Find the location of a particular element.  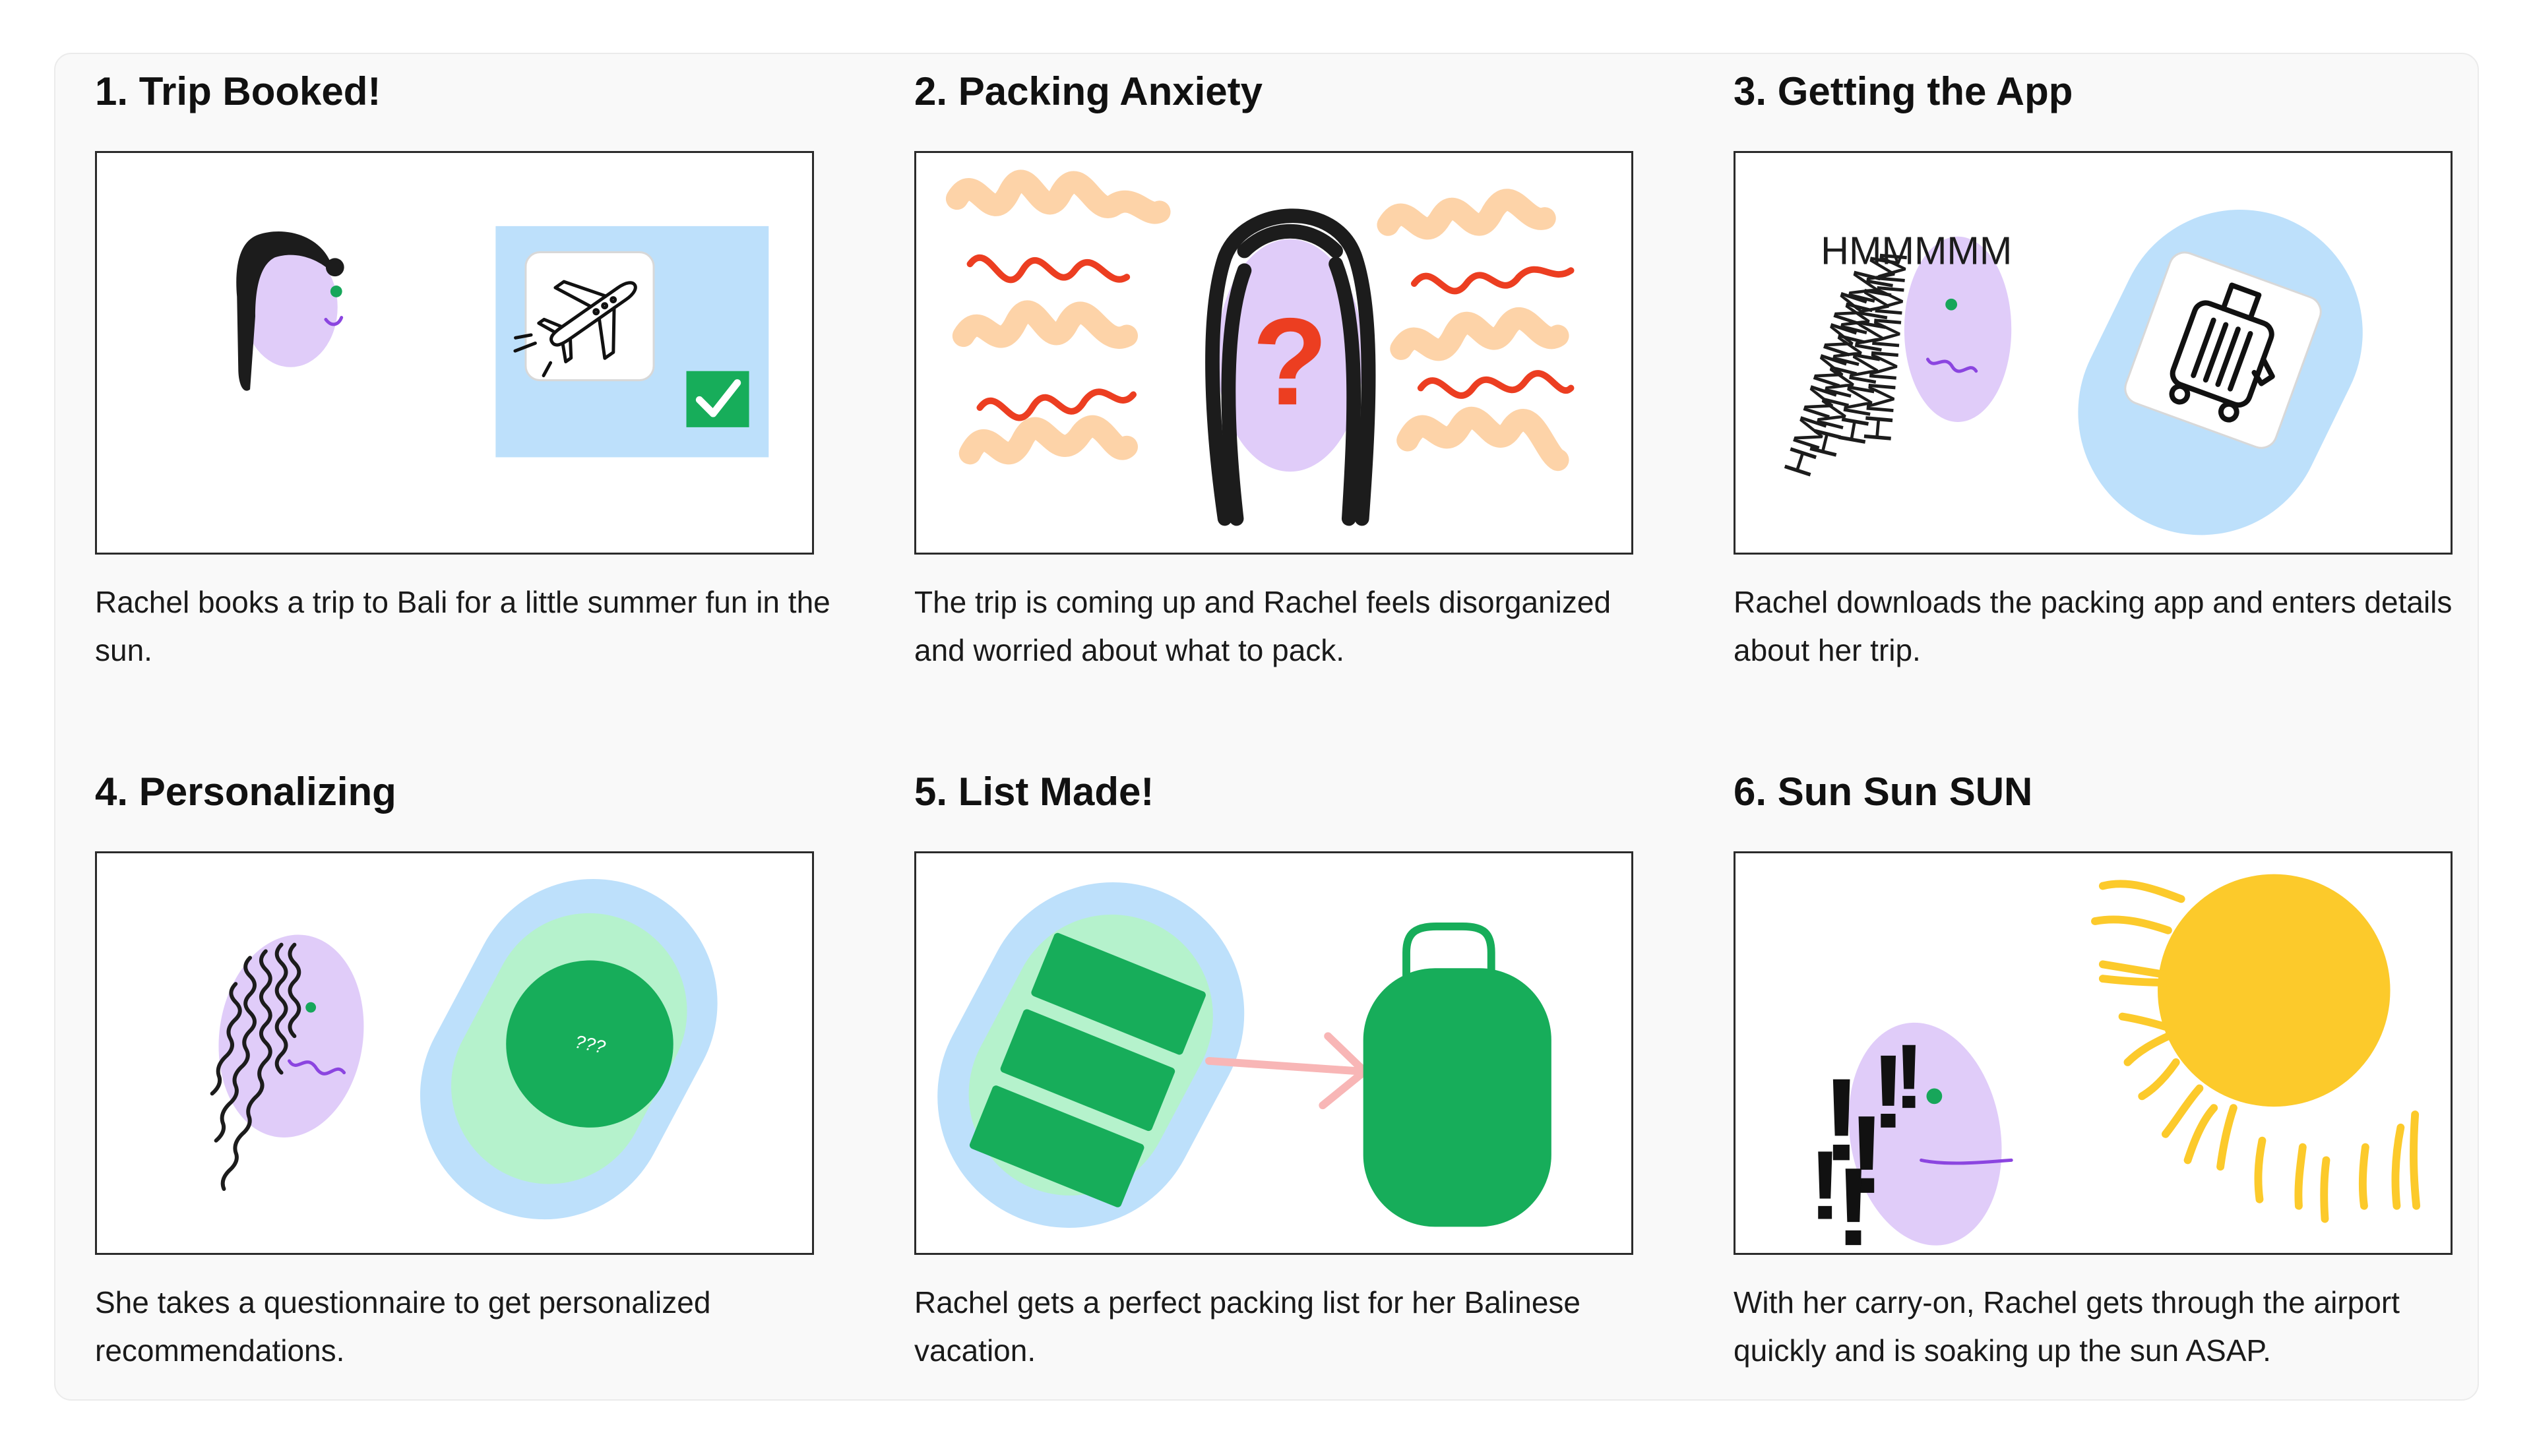

panel-title: 1. Trip Booked! is located at coordinates (238, 91).